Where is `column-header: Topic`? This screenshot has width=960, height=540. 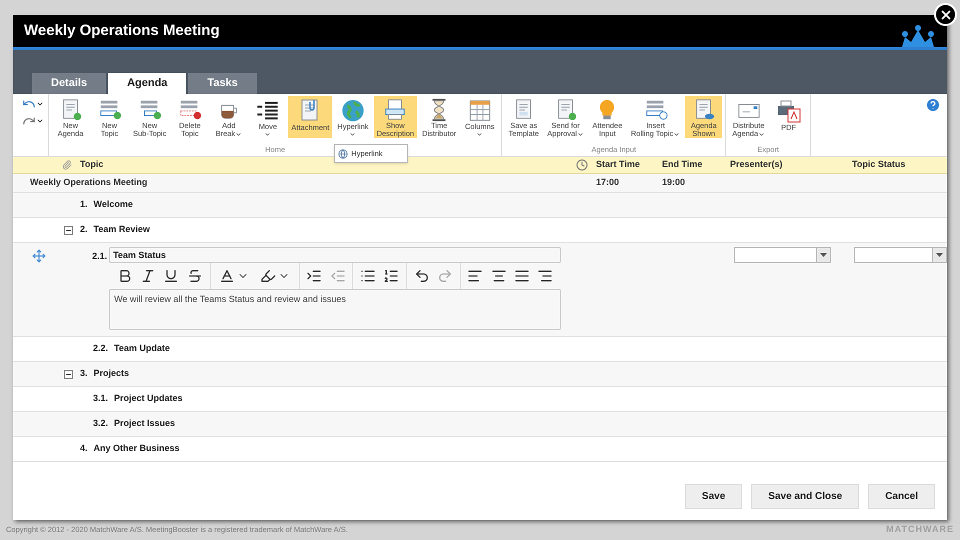
column-header: Topic is located at coordinates (92, 165).